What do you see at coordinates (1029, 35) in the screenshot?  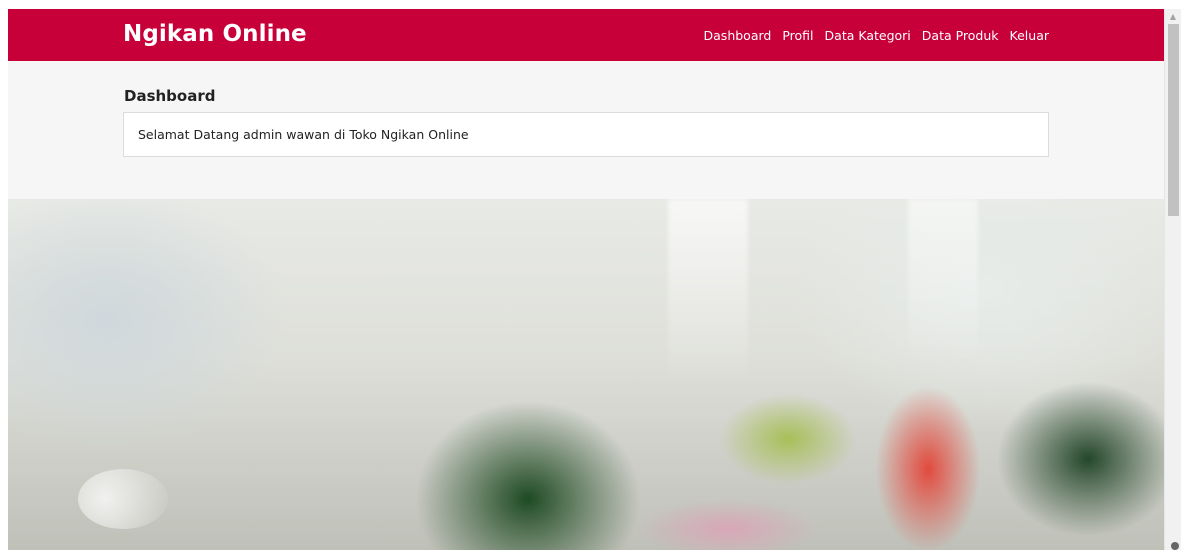 I see `nav-keluar: Keluar` at bounding box center [1029, 35].